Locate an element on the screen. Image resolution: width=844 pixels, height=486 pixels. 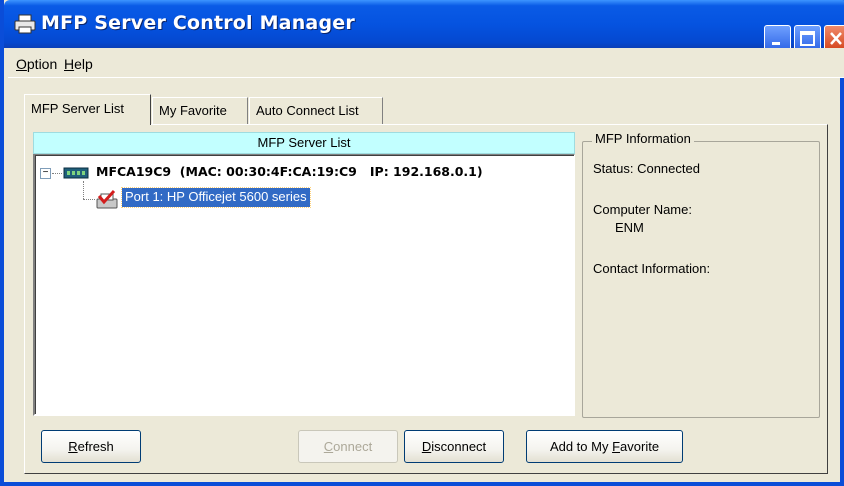
add-to-favorite-button: Add to My Favorite is located at coordinates (604, 446).